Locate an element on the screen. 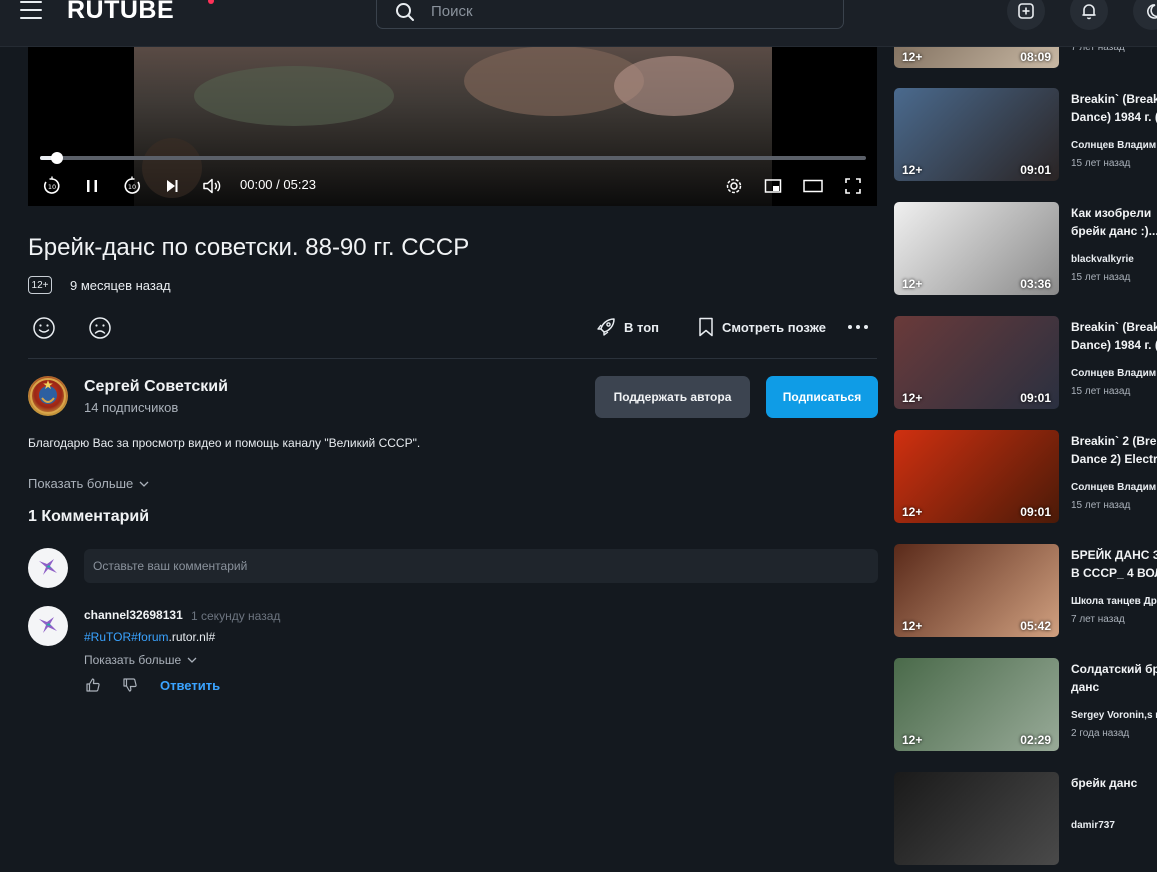 The width and height of the screenshot is (1157, 872). settings-button is located at coordinates (734, 186).